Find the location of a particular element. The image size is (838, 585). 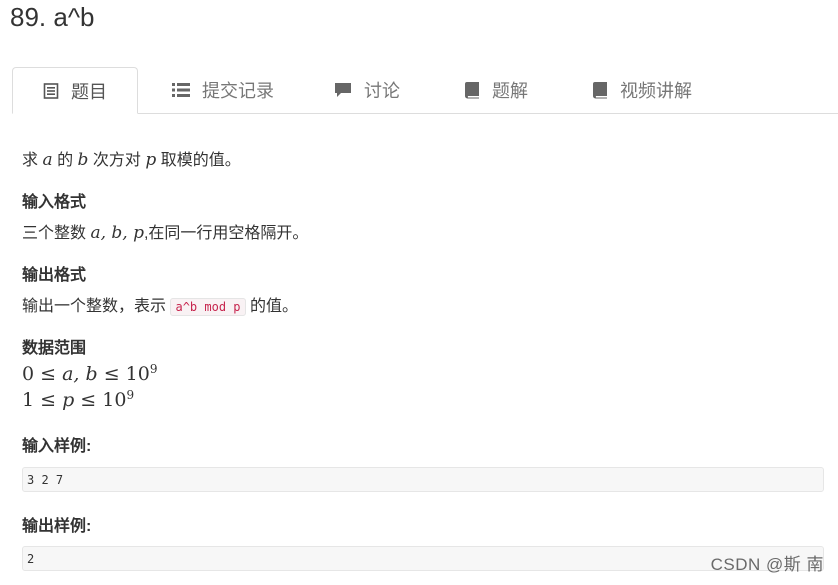

sample-input-heading: 输入样例: is located at coordinates (57, 446).